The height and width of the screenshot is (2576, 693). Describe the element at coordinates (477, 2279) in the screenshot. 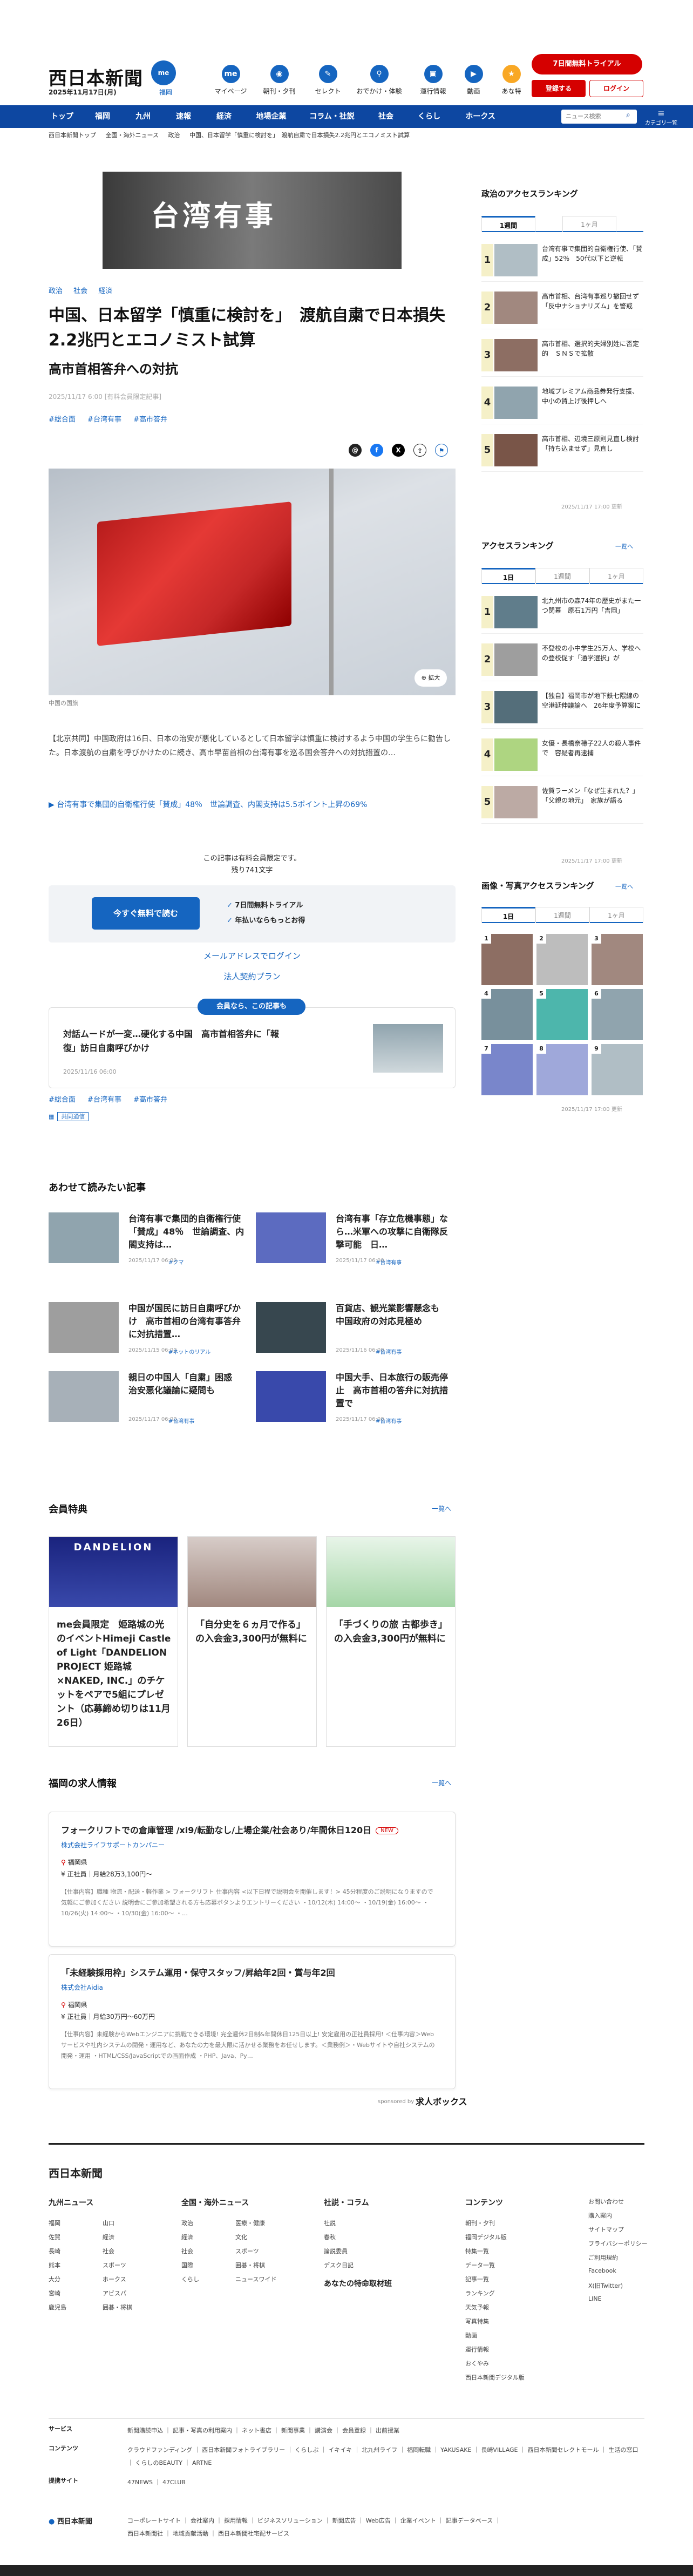

I see `footer-link: 記事一覧` at that location.